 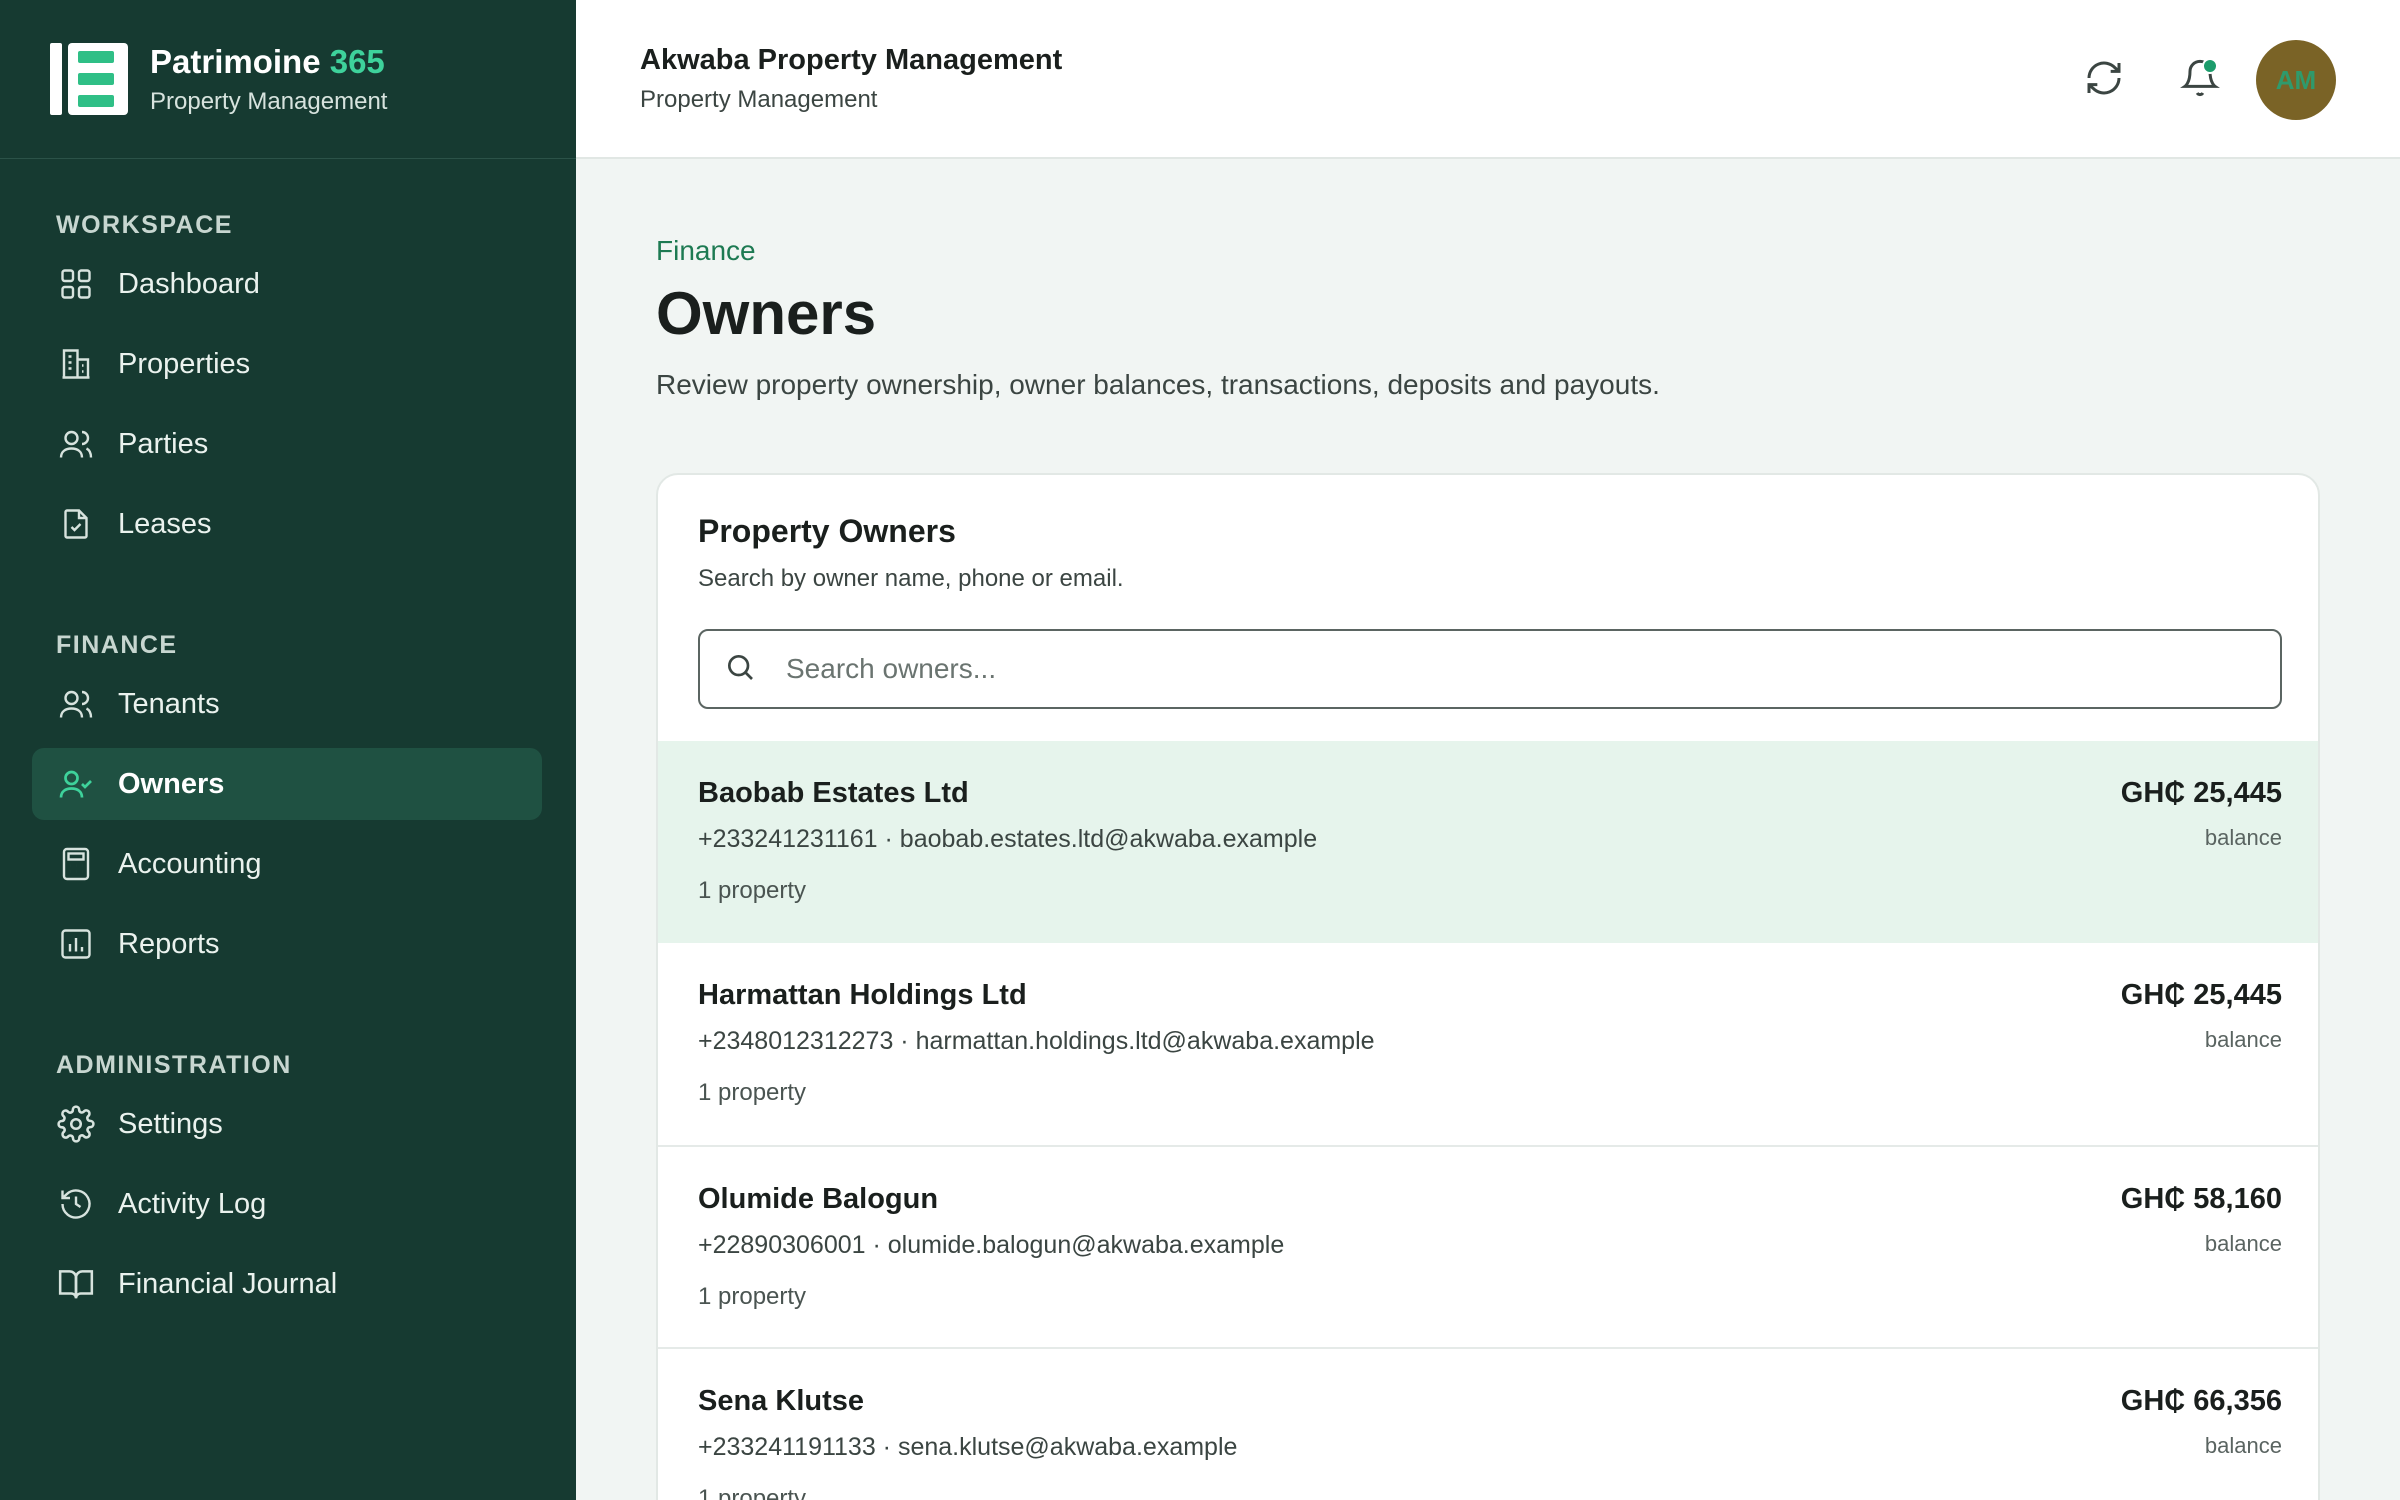 What do you see at coordinates (781, 1401) in the screenshot?
I see `owner-name: Sena Klutse` at bounding box center [781, 1401].